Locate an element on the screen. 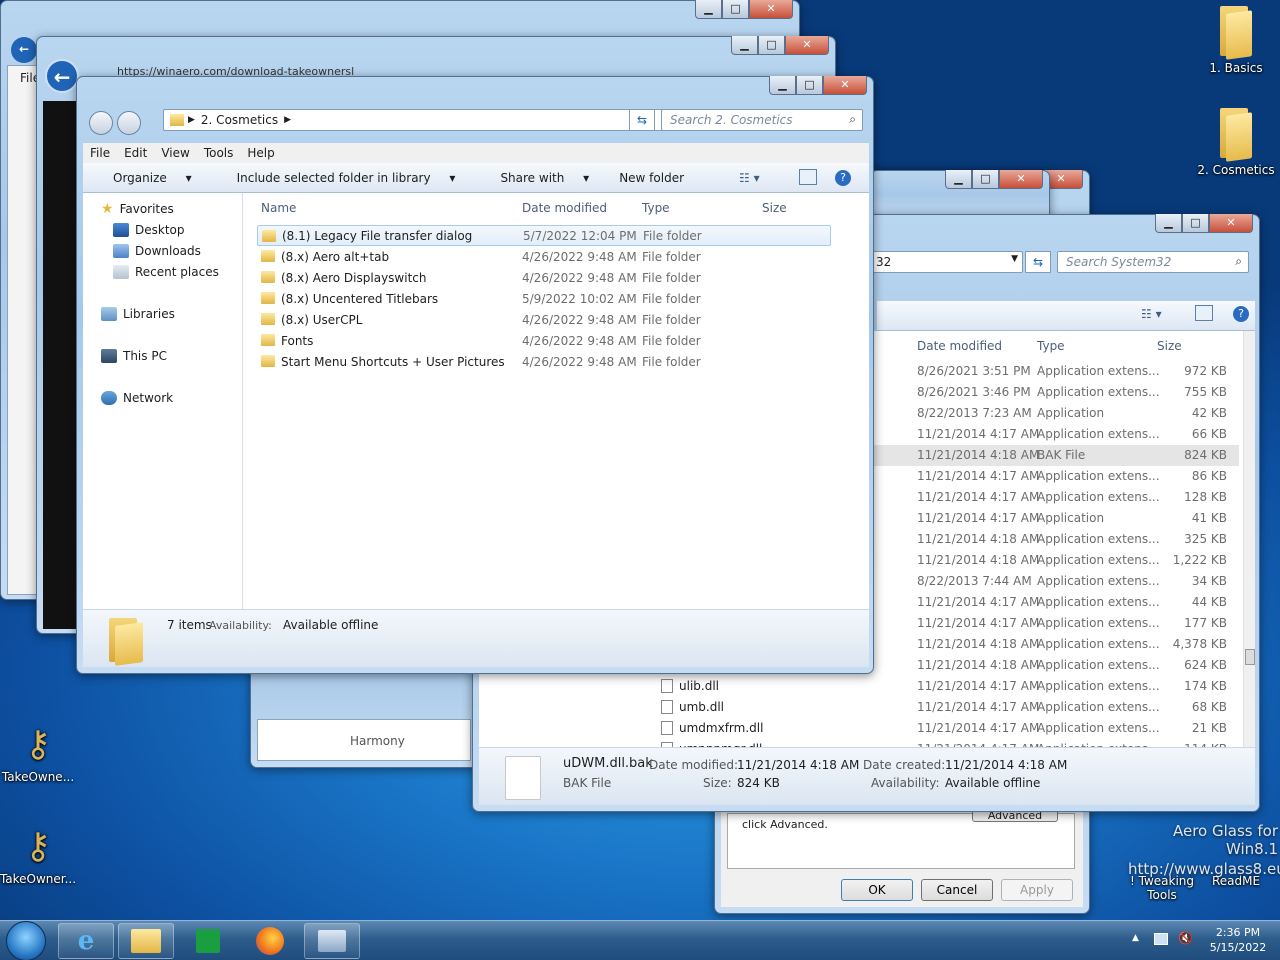 The image size is (1280, 960). taskbar-ie: e is located at coordinates (86, 941).